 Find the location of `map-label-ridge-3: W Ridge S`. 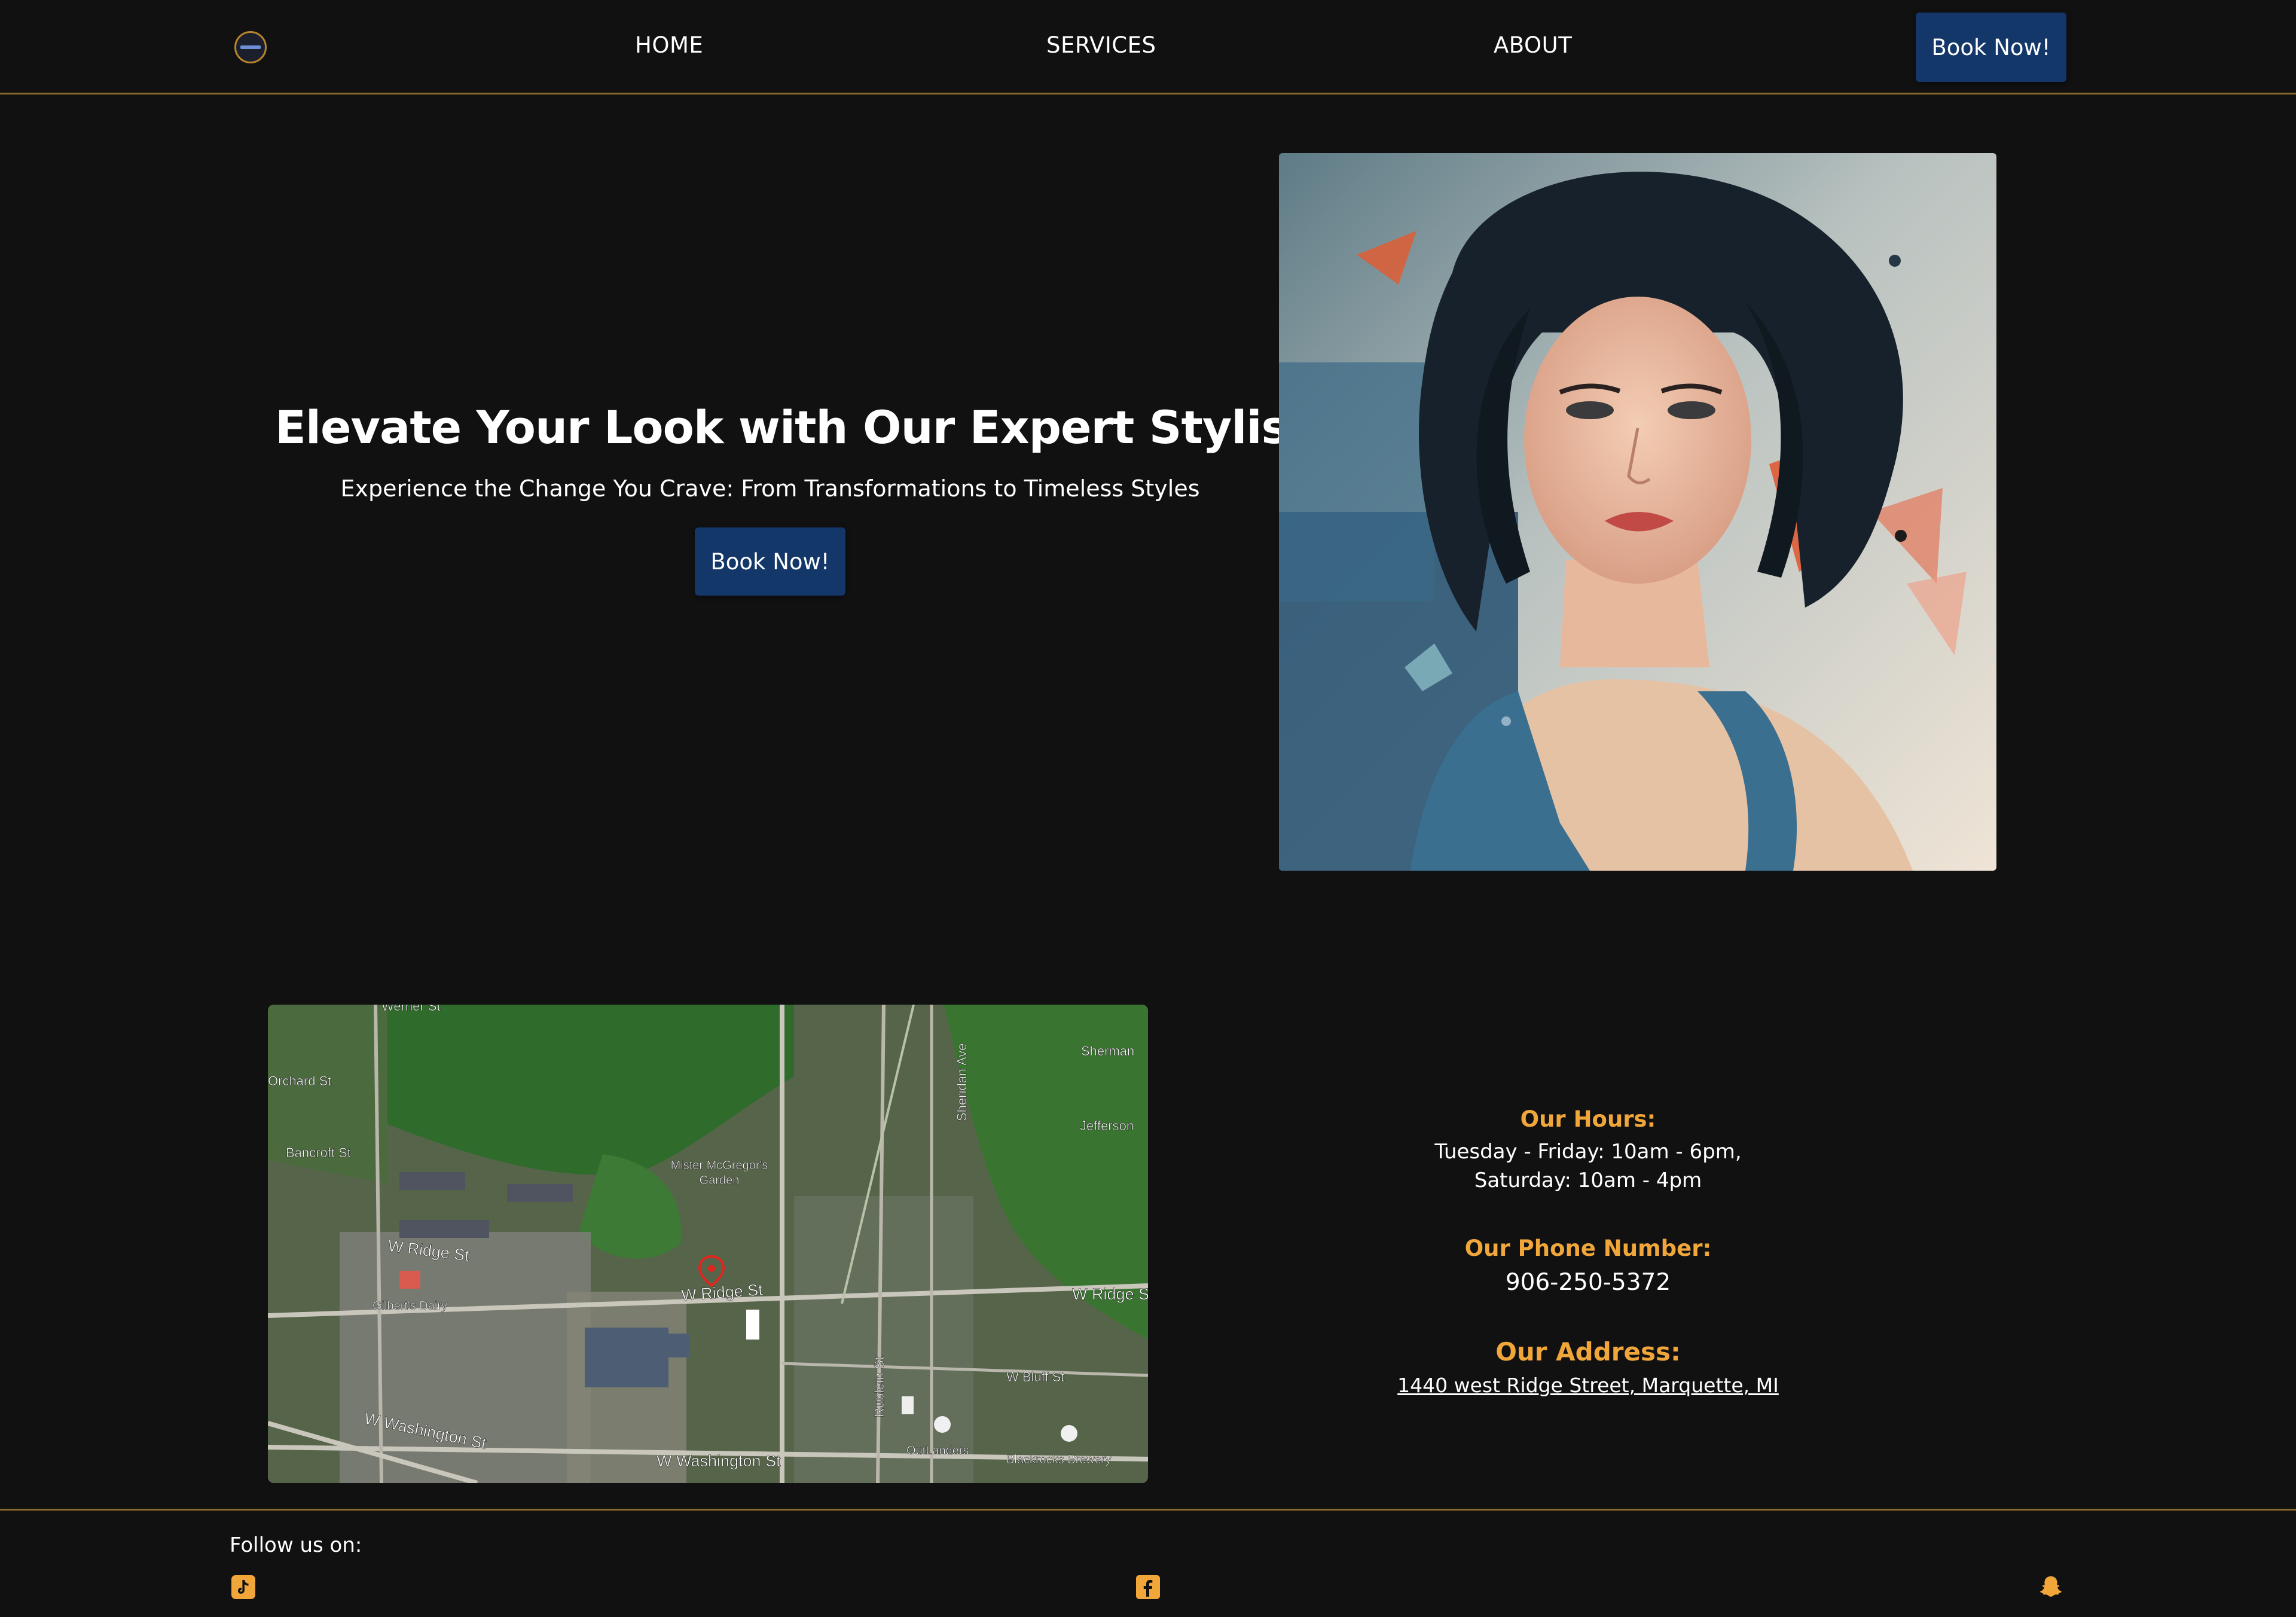

map-label-ridge-3: W Ridge S is located at coordinates (1110, 1294).